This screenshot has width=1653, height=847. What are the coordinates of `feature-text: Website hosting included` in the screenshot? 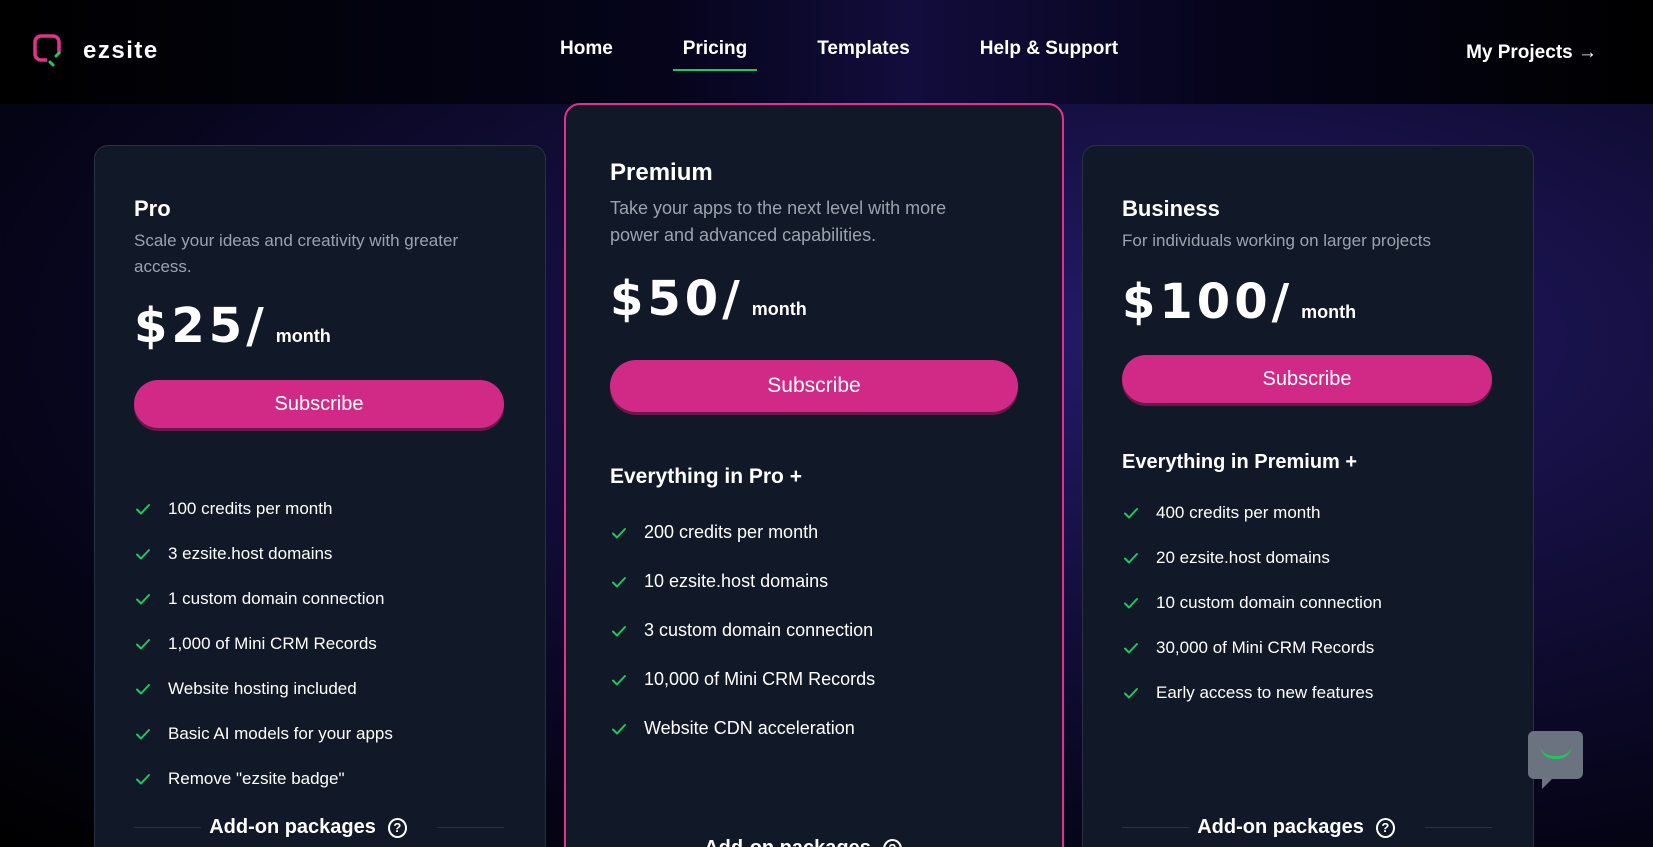 It's located at (262, 688).